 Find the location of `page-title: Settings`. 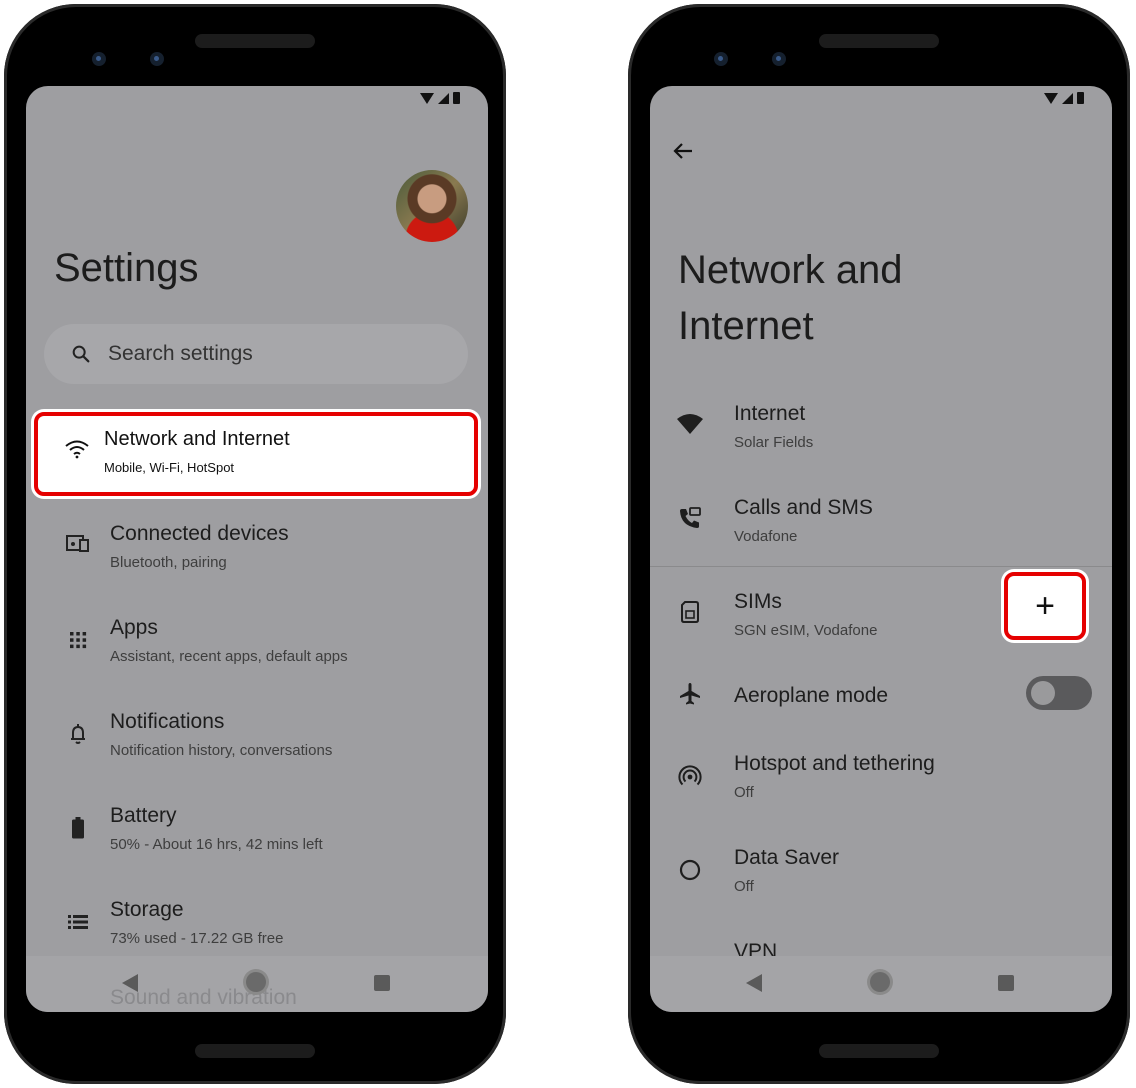

page-title: Settings is located at coordinates (126, 268).